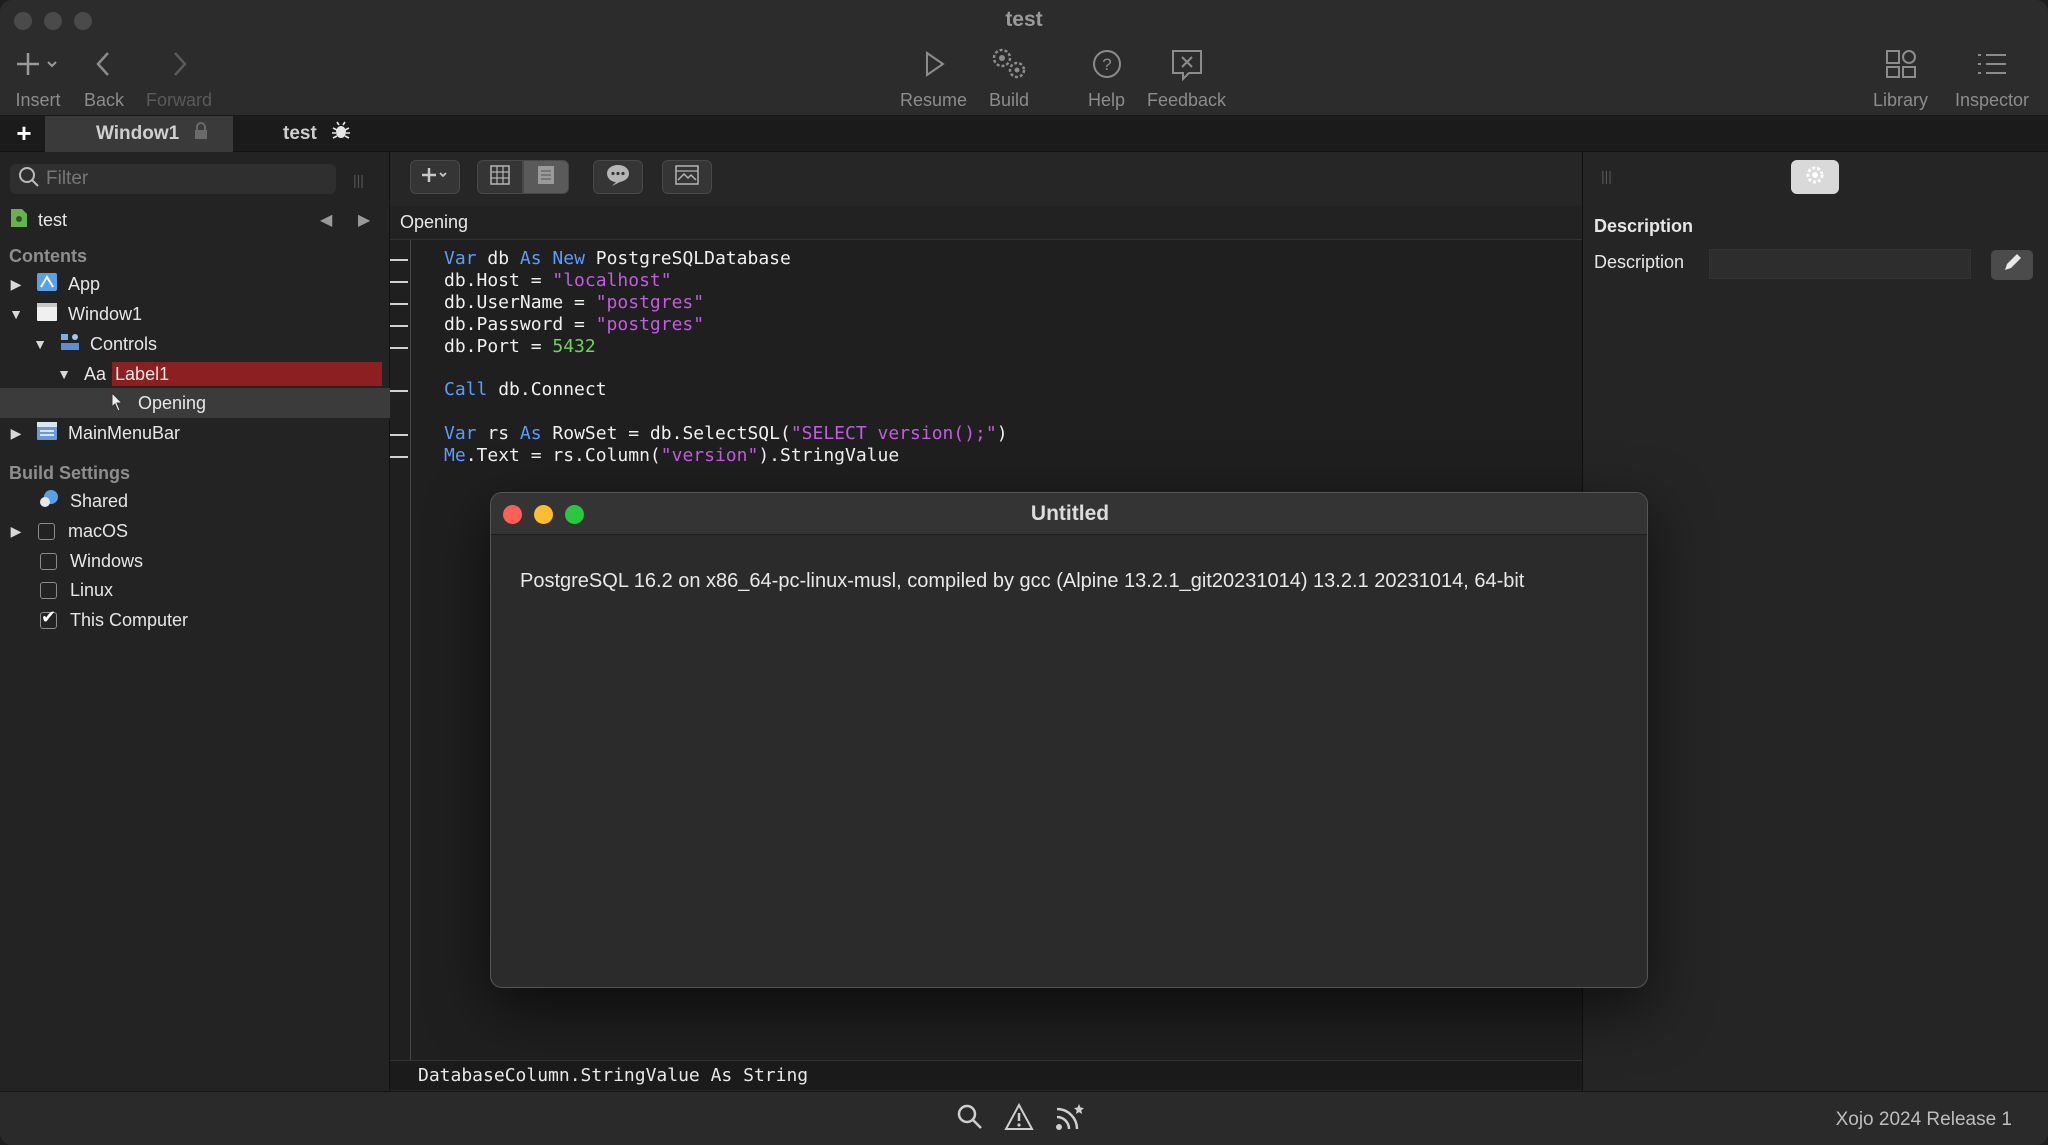  I want to click on help-icon: ?, so click(1107, 64).